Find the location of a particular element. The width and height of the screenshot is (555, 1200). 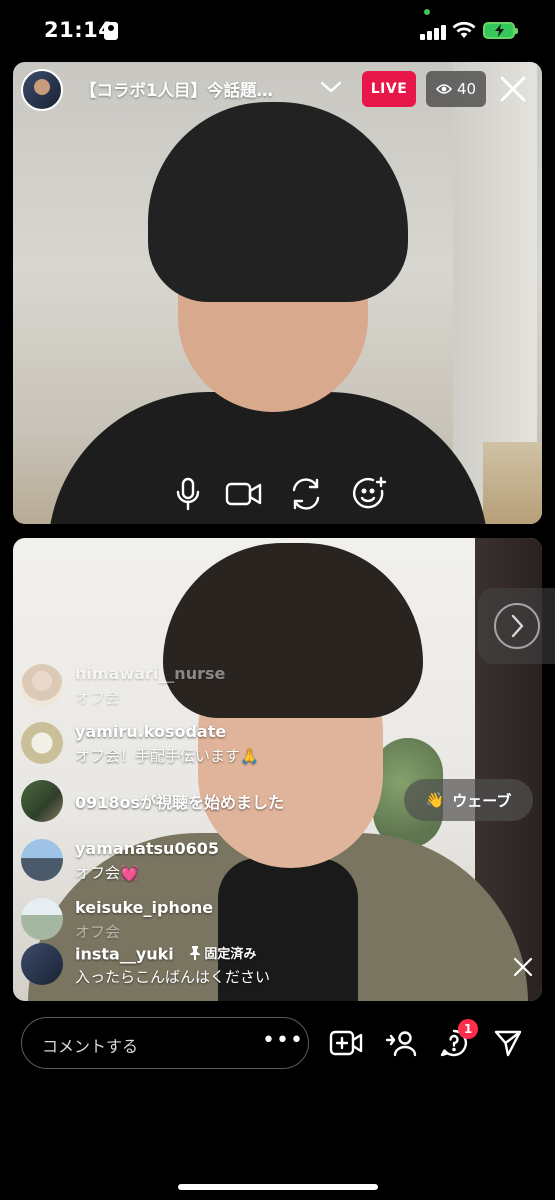

invite-button is located at coordinates (401, 1043).